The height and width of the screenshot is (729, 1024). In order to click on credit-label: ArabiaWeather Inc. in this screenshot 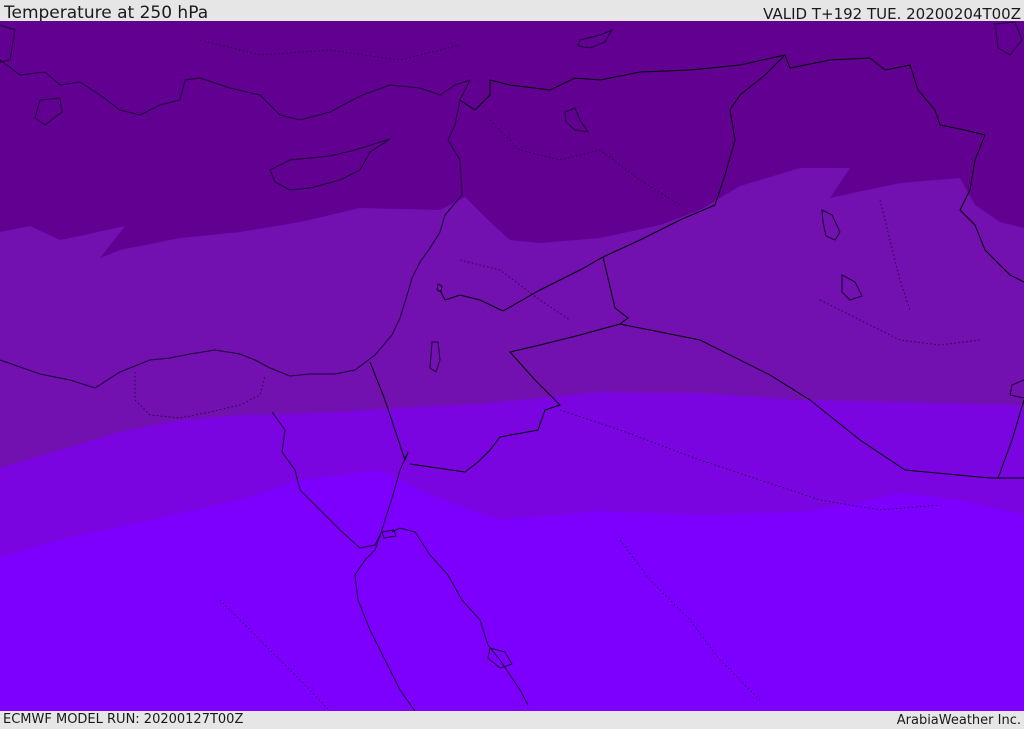, I will do `click(958, 720)`.